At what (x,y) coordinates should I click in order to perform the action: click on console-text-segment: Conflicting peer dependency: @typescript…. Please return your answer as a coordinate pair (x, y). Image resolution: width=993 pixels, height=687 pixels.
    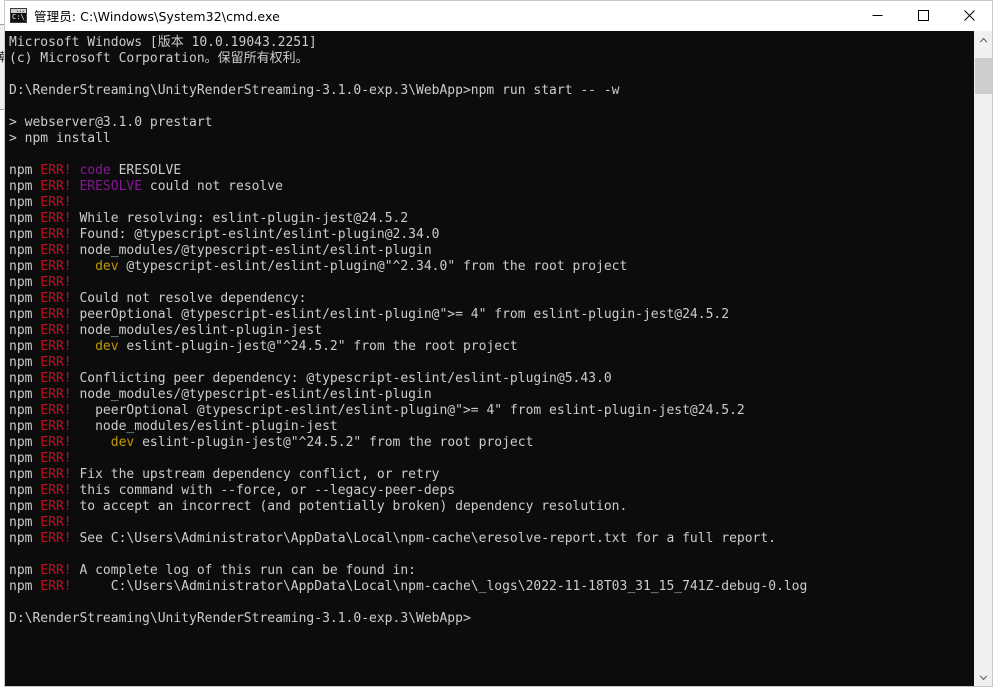
    Looking at the image, I should click on (341, 378).